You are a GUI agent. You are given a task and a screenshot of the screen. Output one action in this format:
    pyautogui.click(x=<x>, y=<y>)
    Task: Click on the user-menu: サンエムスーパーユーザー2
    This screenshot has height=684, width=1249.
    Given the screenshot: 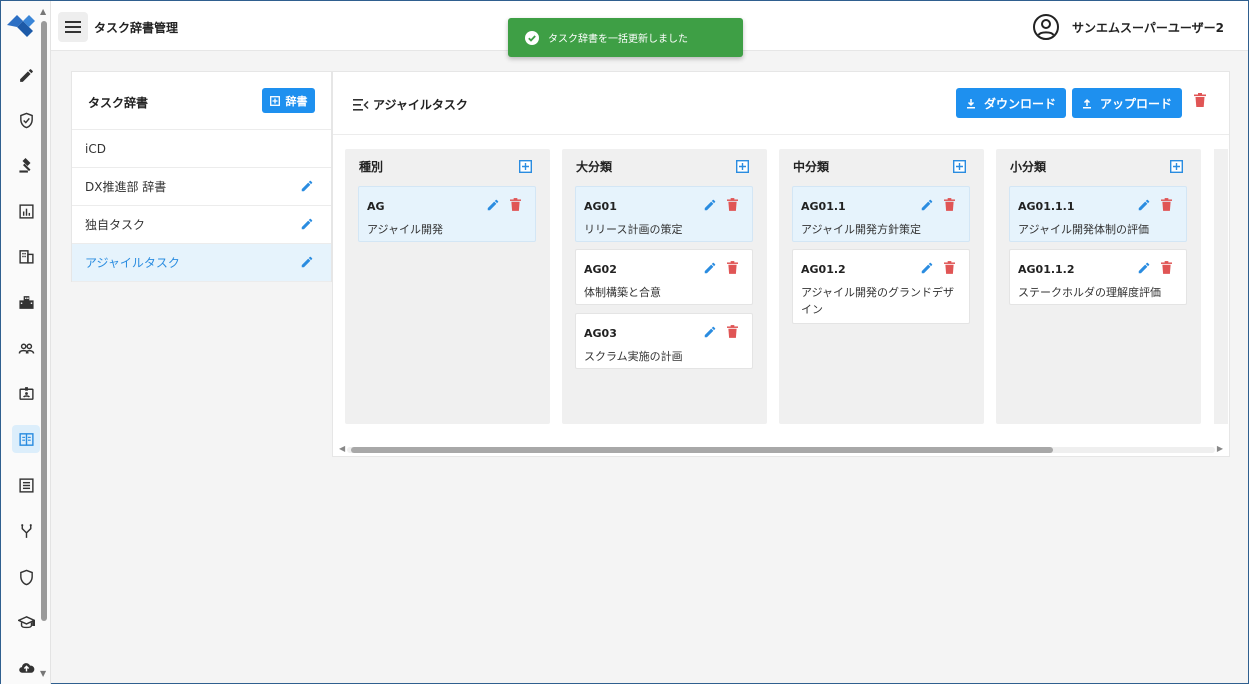 What is the action you would take?
    pyautogui.click(x=1128, y=27)
    